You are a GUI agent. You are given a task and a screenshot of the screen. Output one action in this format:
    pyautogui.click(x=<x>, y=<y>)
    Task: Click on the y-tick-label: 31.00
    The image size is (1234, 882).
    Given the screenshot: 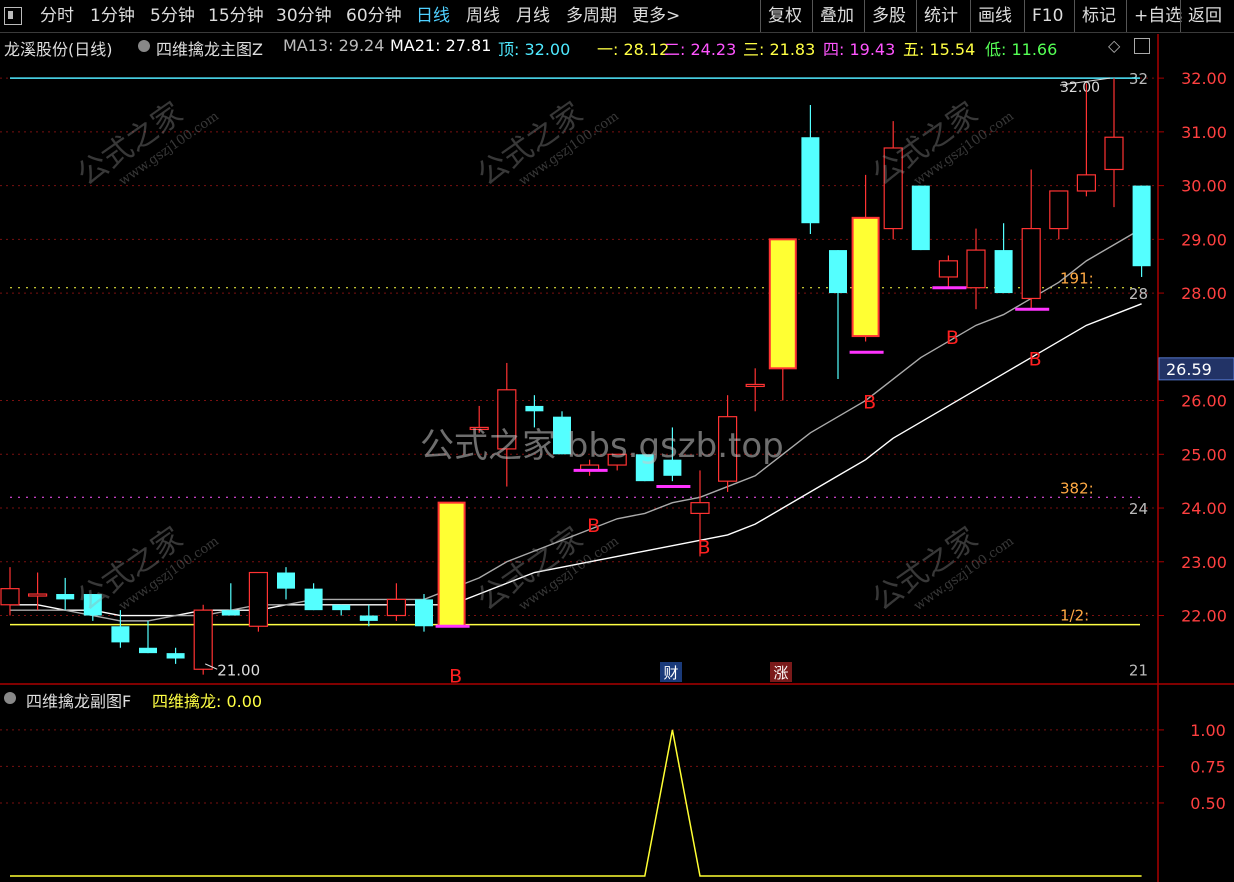 What is the action you would take?
    pyautogui.click(x=1204, y=132)
    